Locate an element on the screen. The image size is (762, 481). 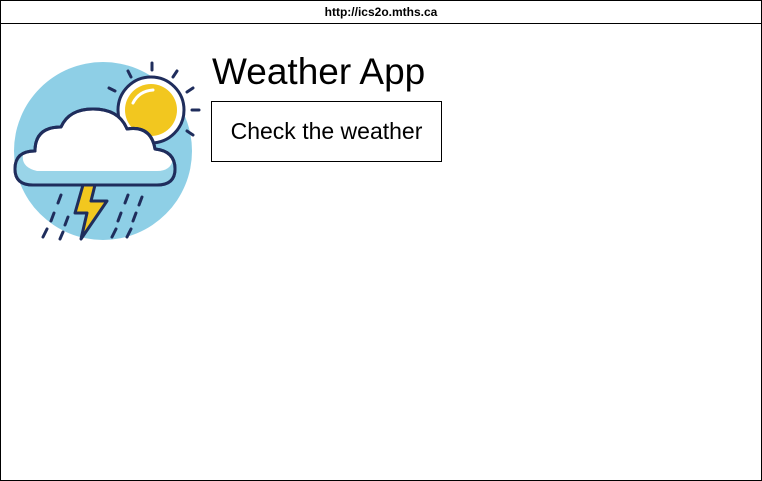
weather-storm-icon is located at coordinates (107, 151).